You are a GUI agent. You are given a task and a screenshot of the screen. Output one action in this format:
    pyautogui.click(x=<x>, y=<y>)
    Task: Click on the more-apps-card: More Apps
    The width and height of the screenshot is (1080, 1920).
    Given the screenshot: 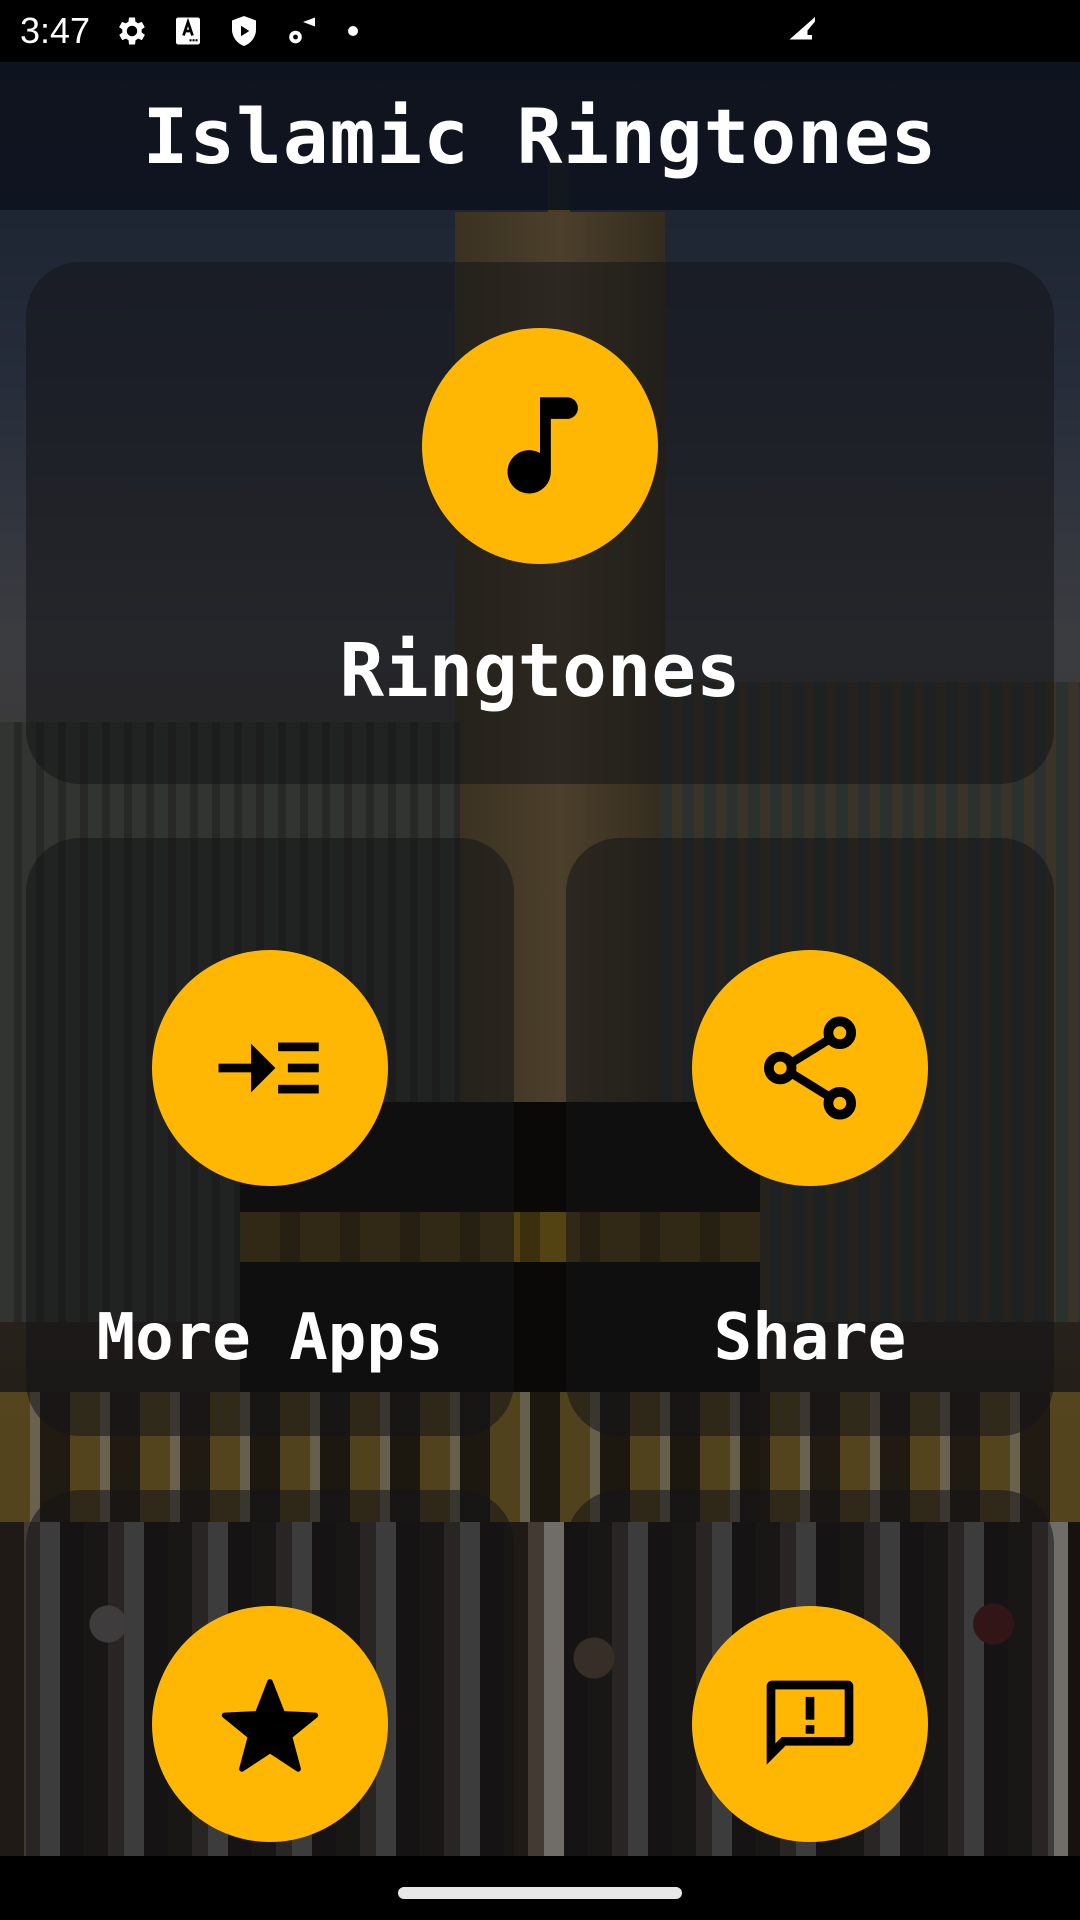 What is the action you would take?
    pyautogui.click(x=270, y=1137)
    